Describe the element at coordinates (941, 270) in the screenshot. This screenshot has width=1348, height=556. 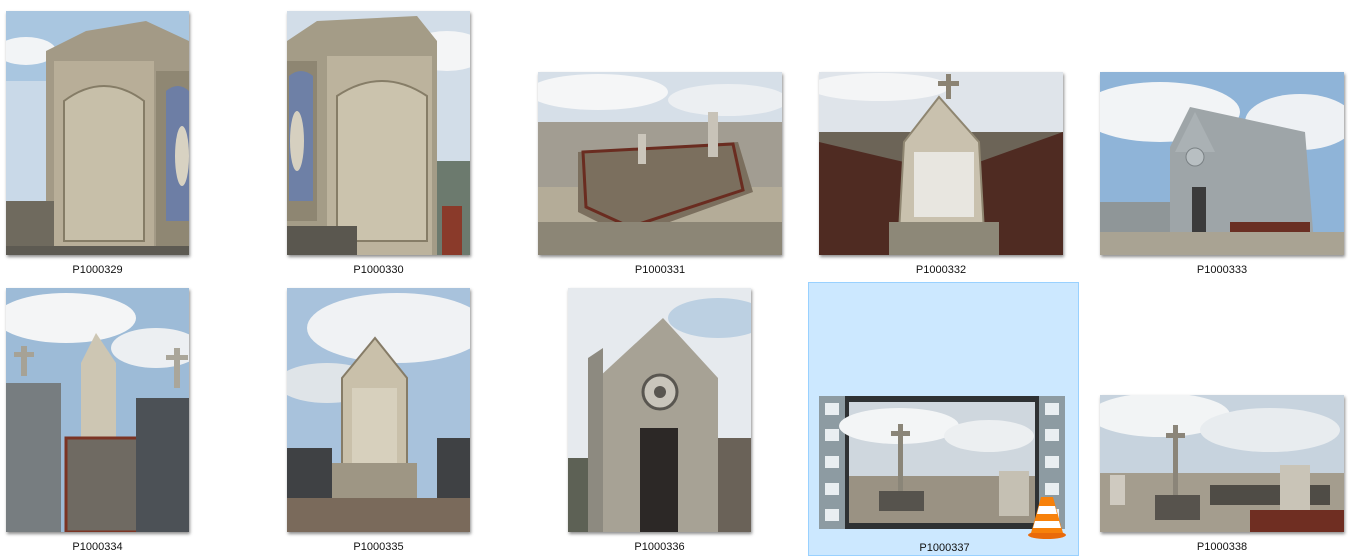
I see `file-name: P1000332` at that location.